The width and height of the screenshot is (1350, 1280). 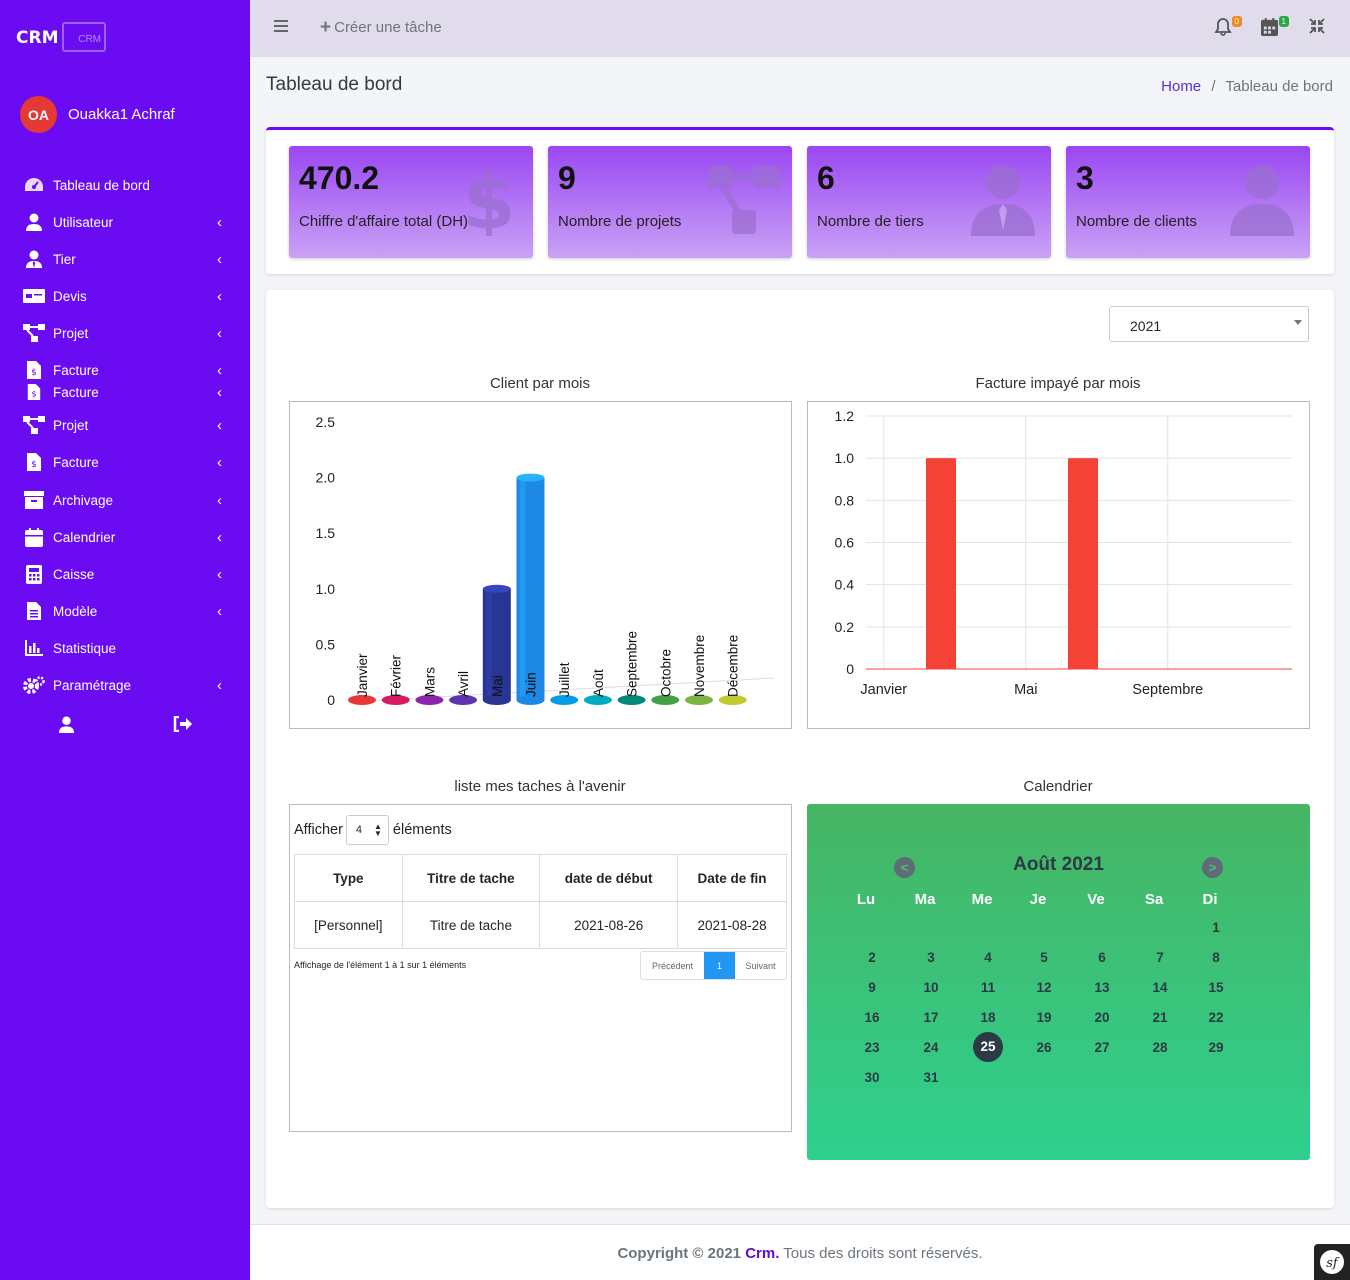 What do you see at coordinates (497, 686) in the screenshot?
I see `x-tick-label: Mai` at bounding box center [497, 686].